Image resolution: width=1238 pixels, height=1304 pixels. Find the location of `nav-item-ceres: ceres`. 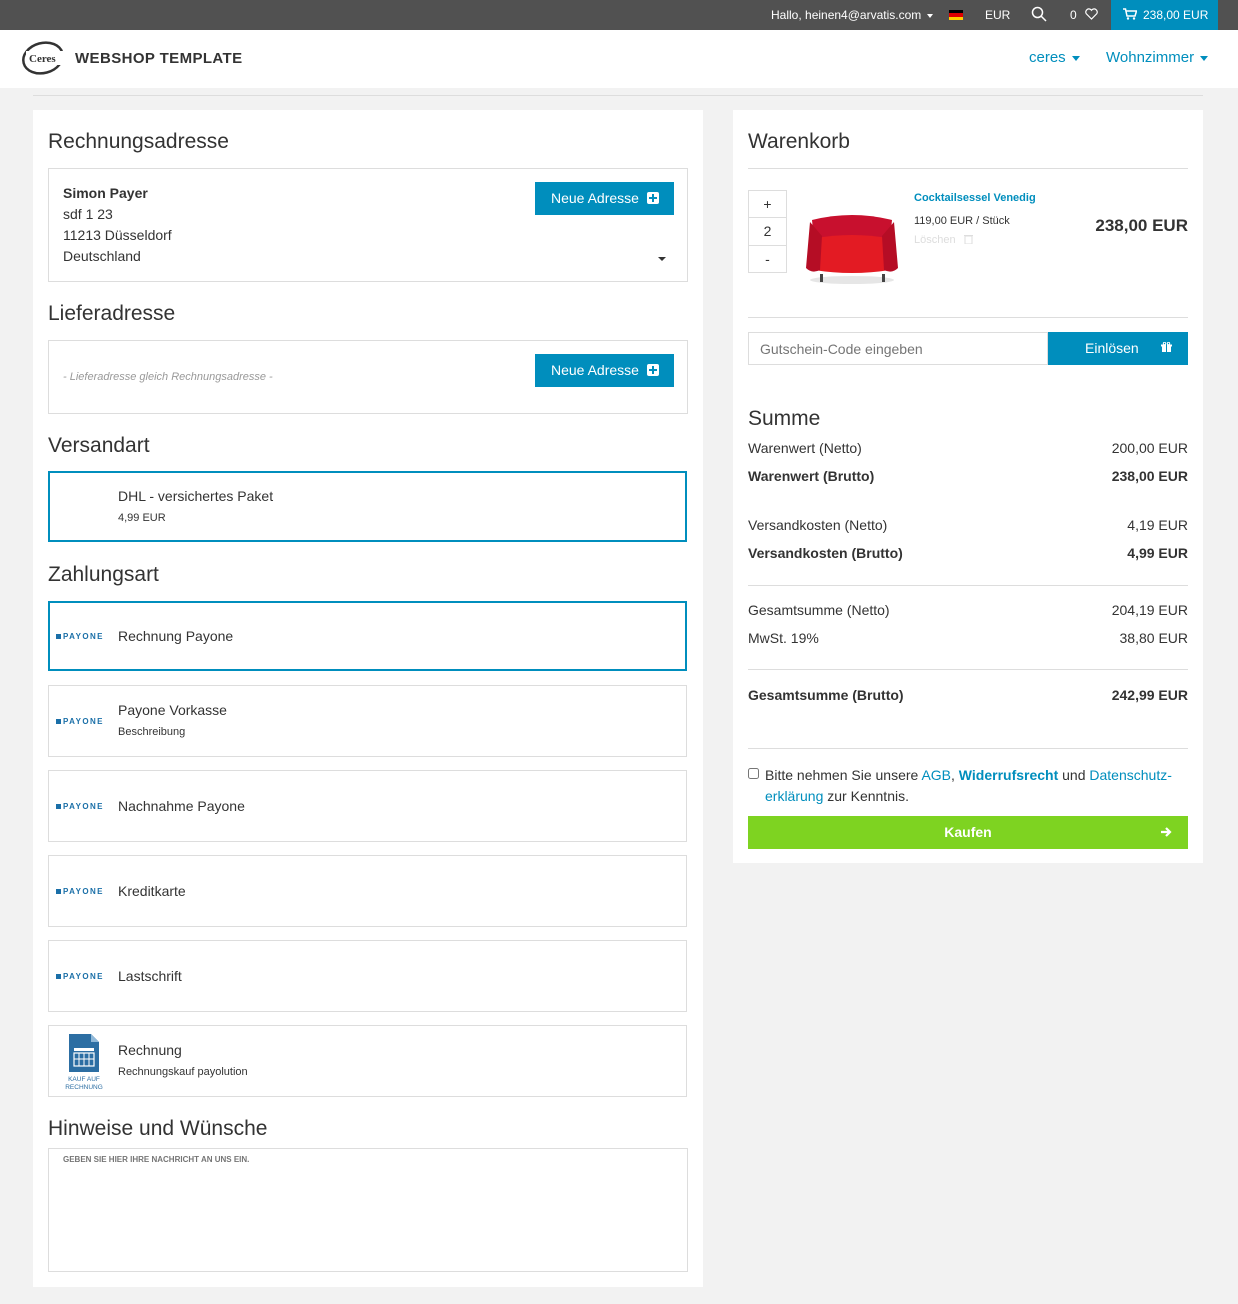

nav-item-ceres: ceres is located at coordinates (1054, 57).